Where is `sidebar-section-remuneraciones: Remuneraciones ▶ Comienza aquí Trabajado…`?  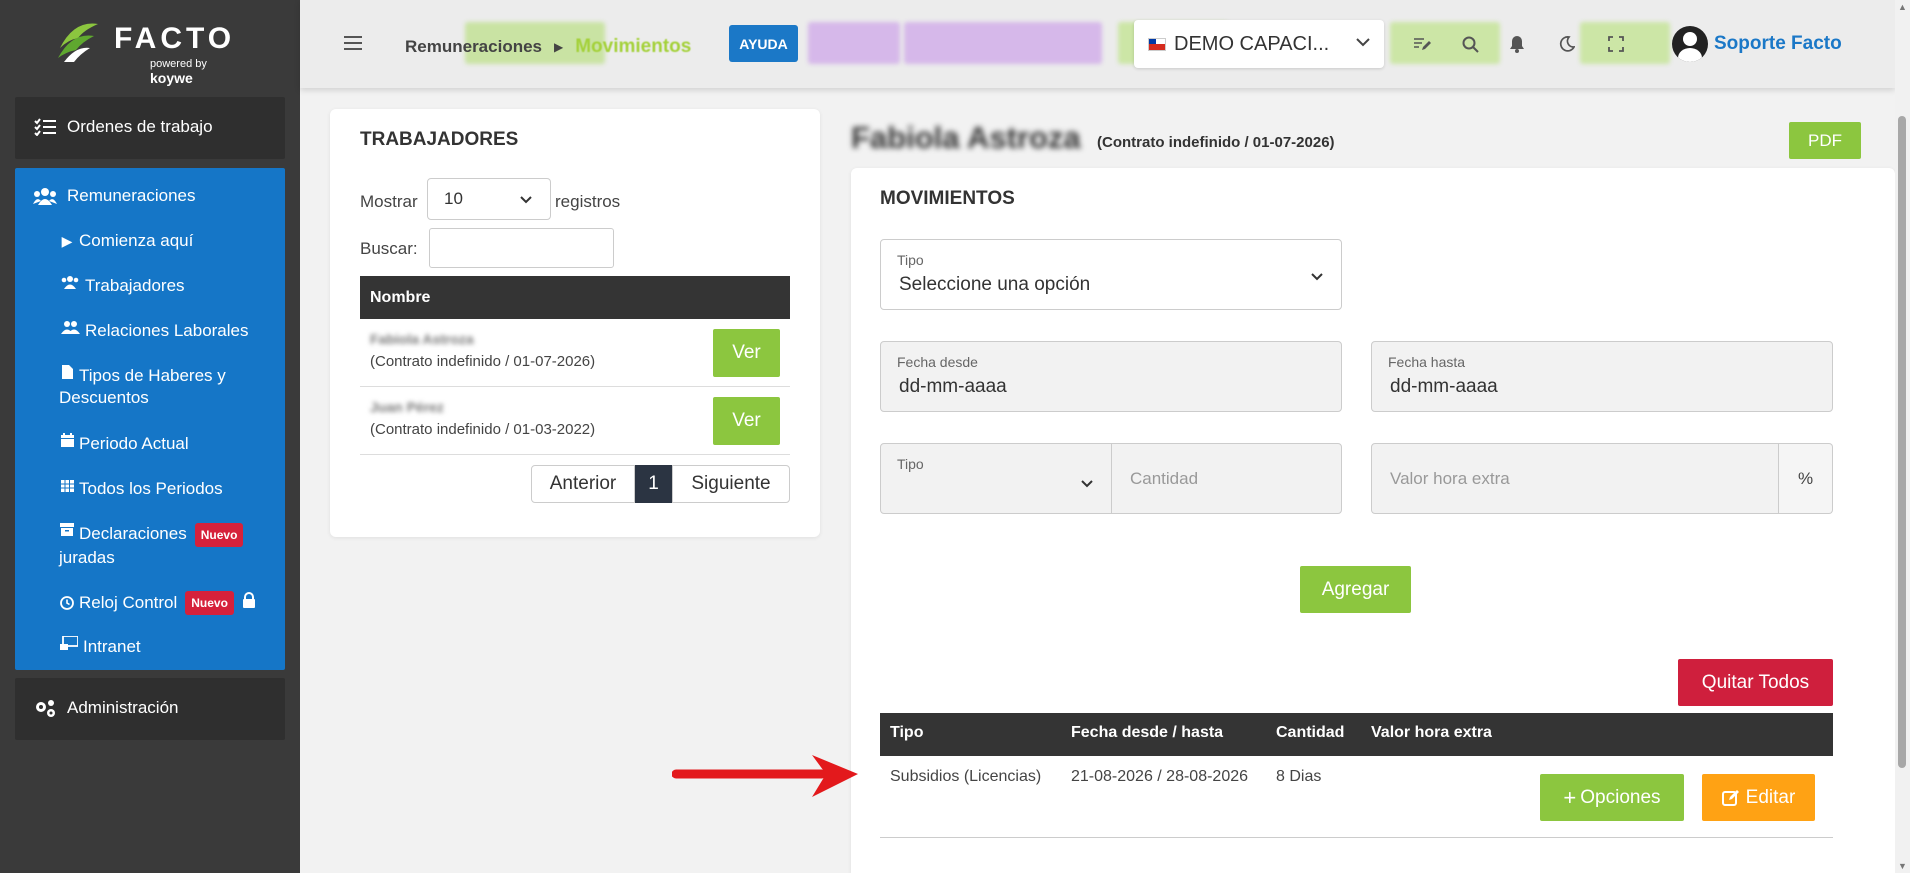 sidebar-section-remuneraciones: Remuneraciones ▶ Comienza aquí Trabajado… is located at coordinates (150, 419).